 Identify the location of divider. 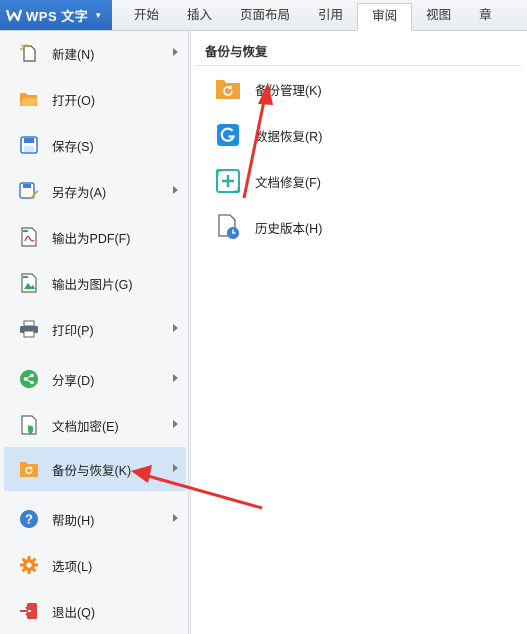
(358, 65).